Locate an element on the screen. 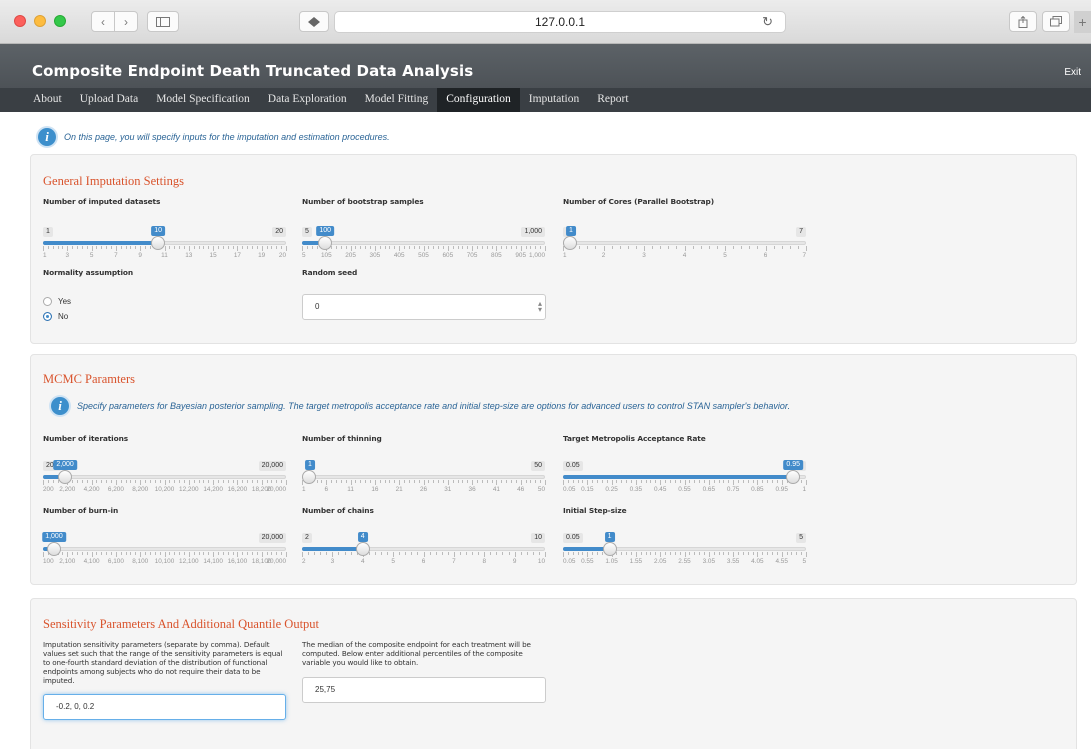  zoom-window-button is located at coordinates (60, 21).